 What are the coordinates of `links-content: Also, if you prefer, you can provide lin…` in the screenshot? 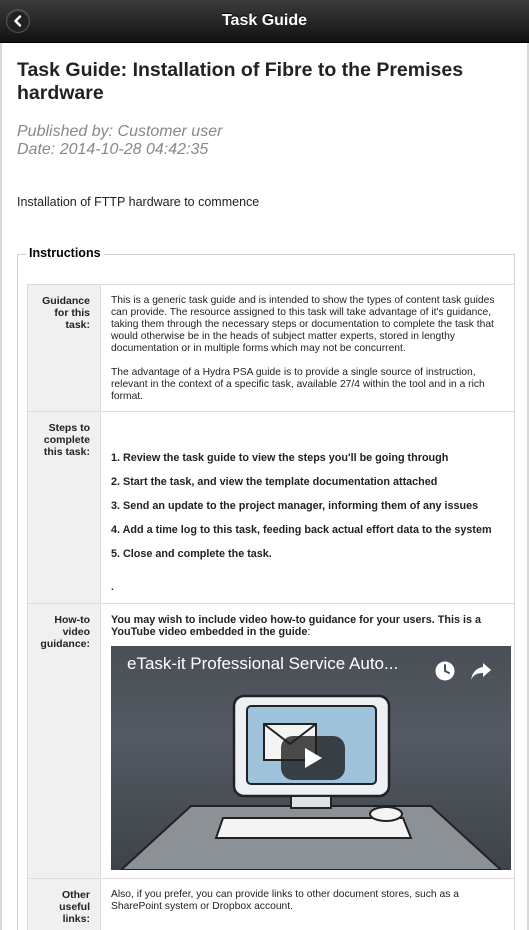 It's located at (307, 904).